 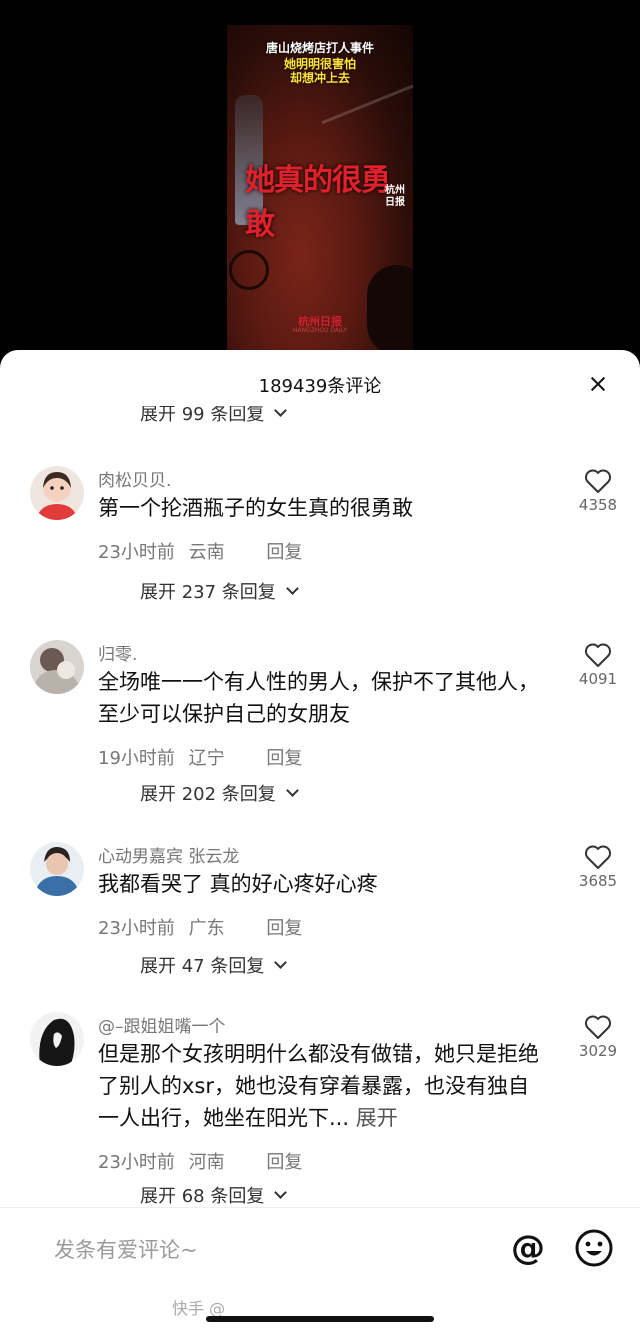 I want to click on video-scene-shadow, so click(x=390, y=310).